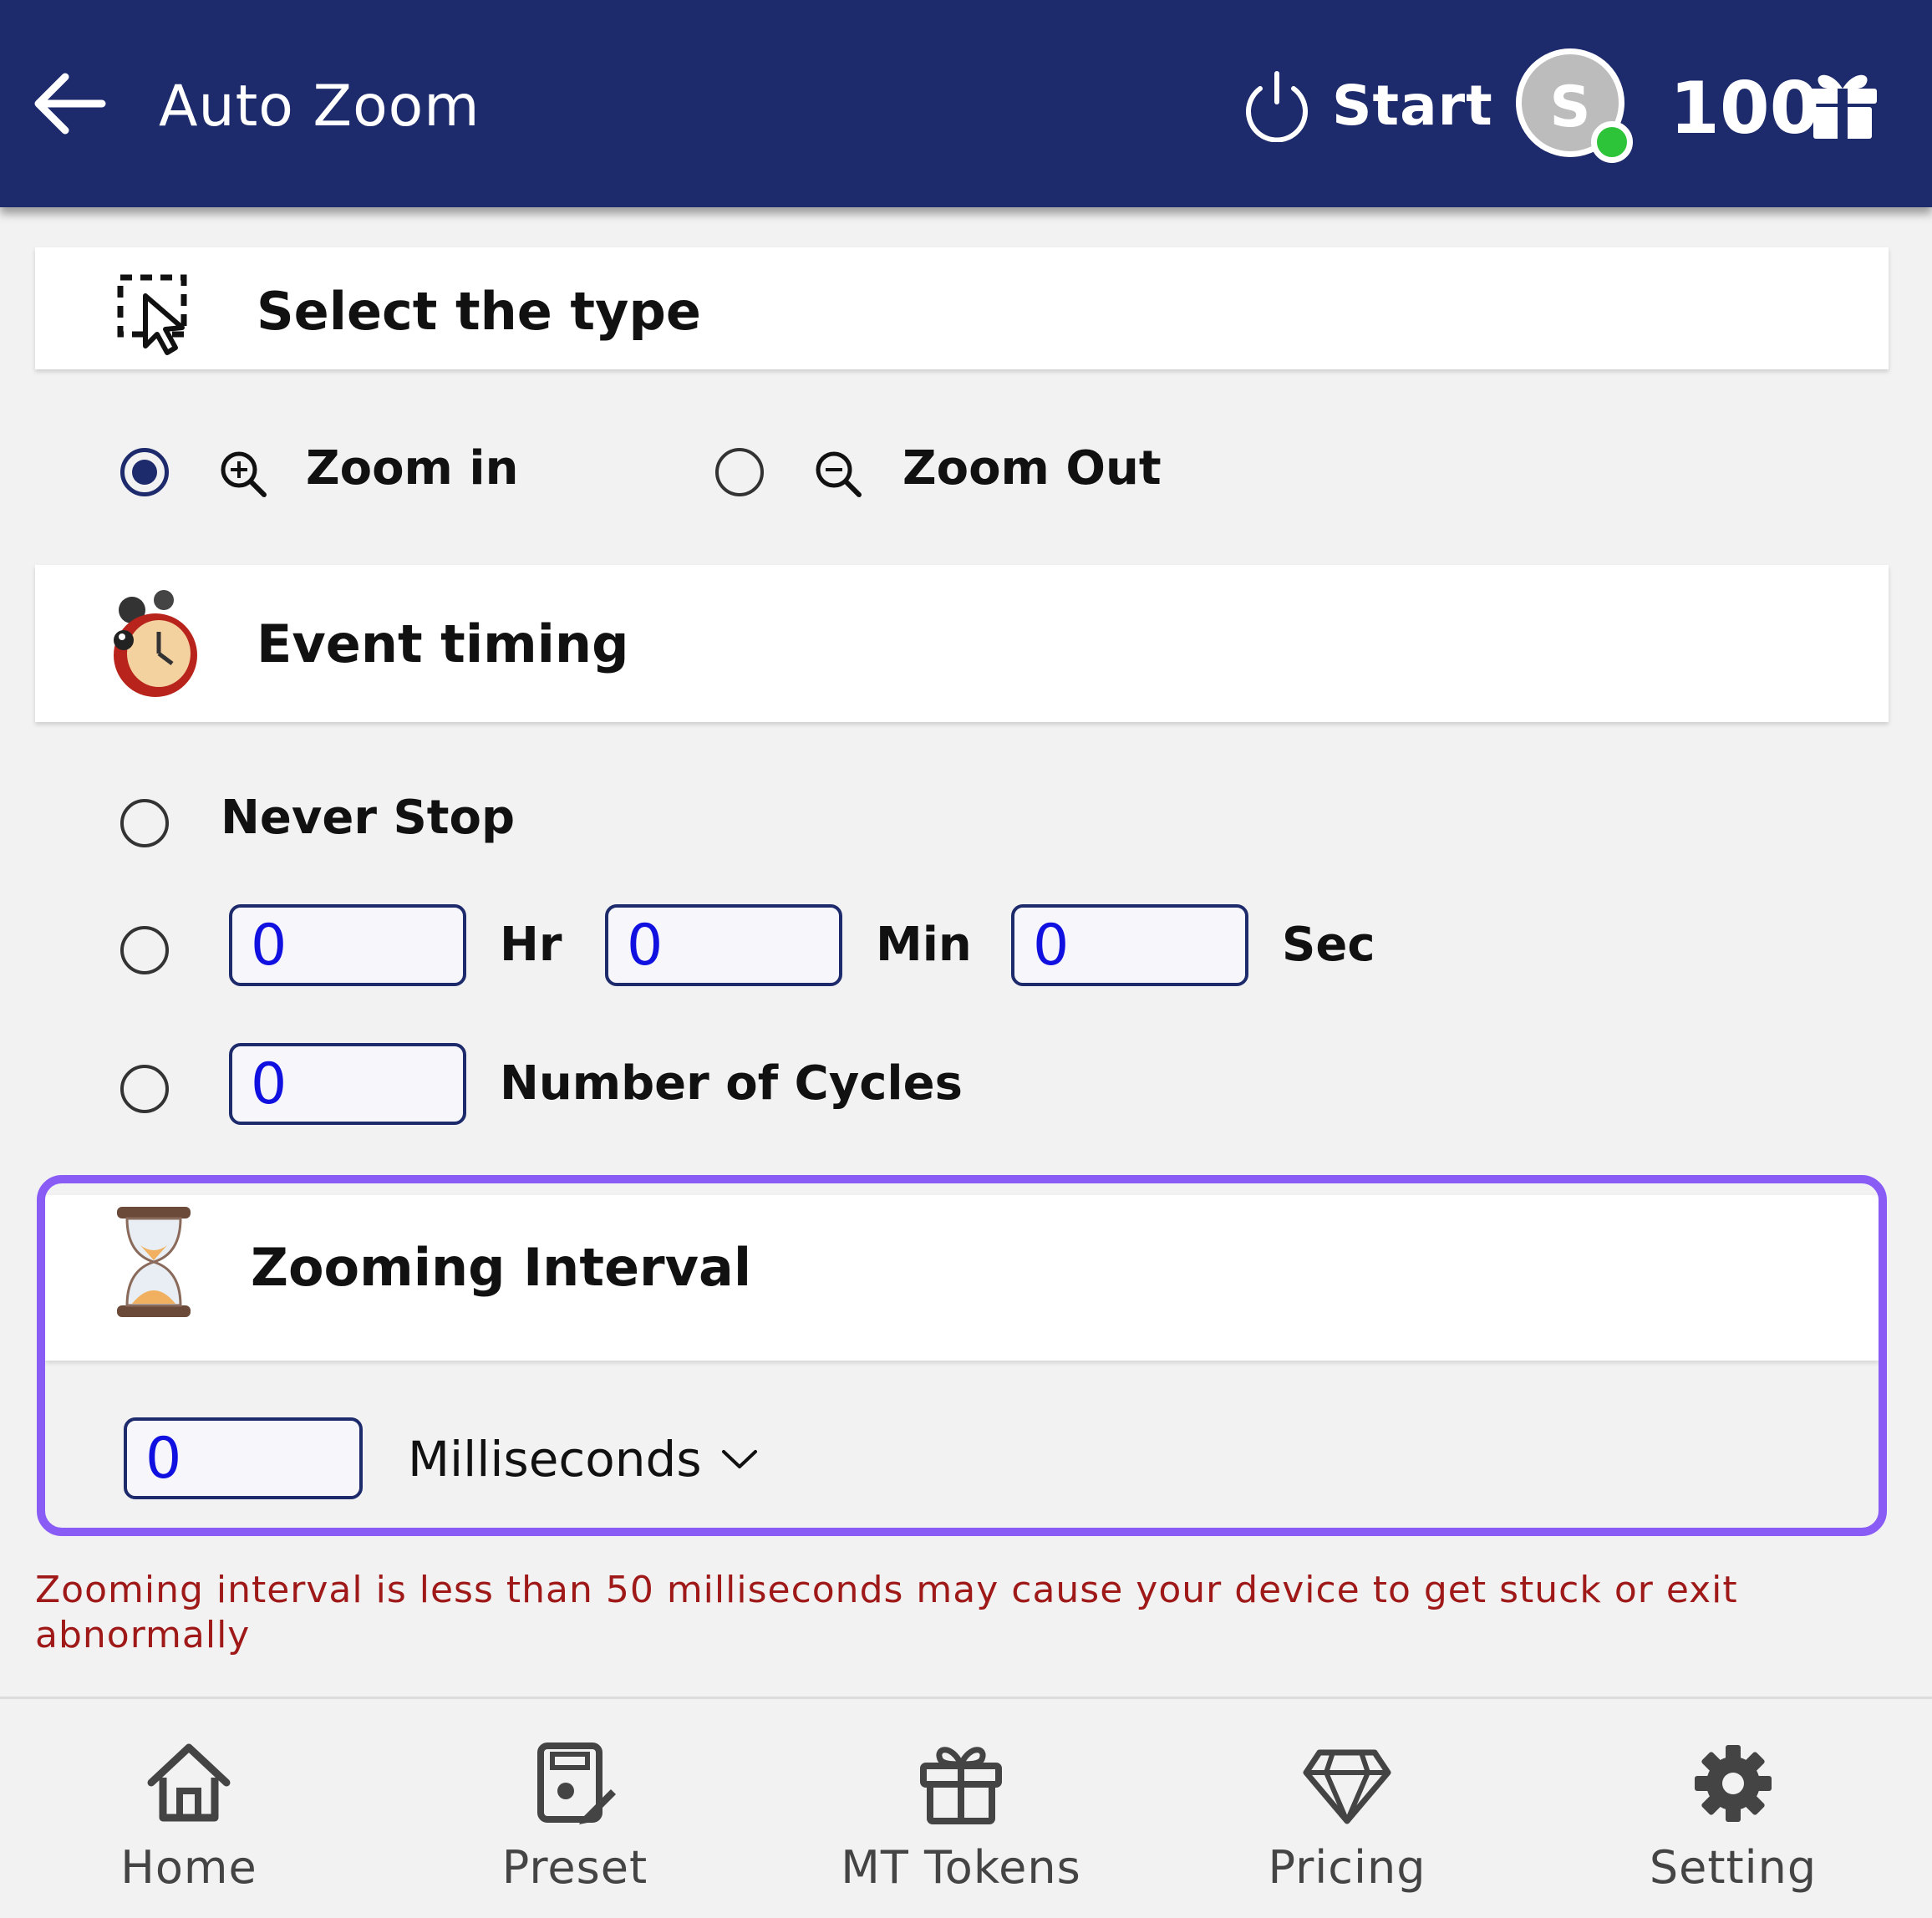 The height and width of the screenshot is (1918, 1932). What do you see at coordinates (188, 1867) in the screenshot?
I see `nav-home-label: Home` at bounding box center [188, 1867].